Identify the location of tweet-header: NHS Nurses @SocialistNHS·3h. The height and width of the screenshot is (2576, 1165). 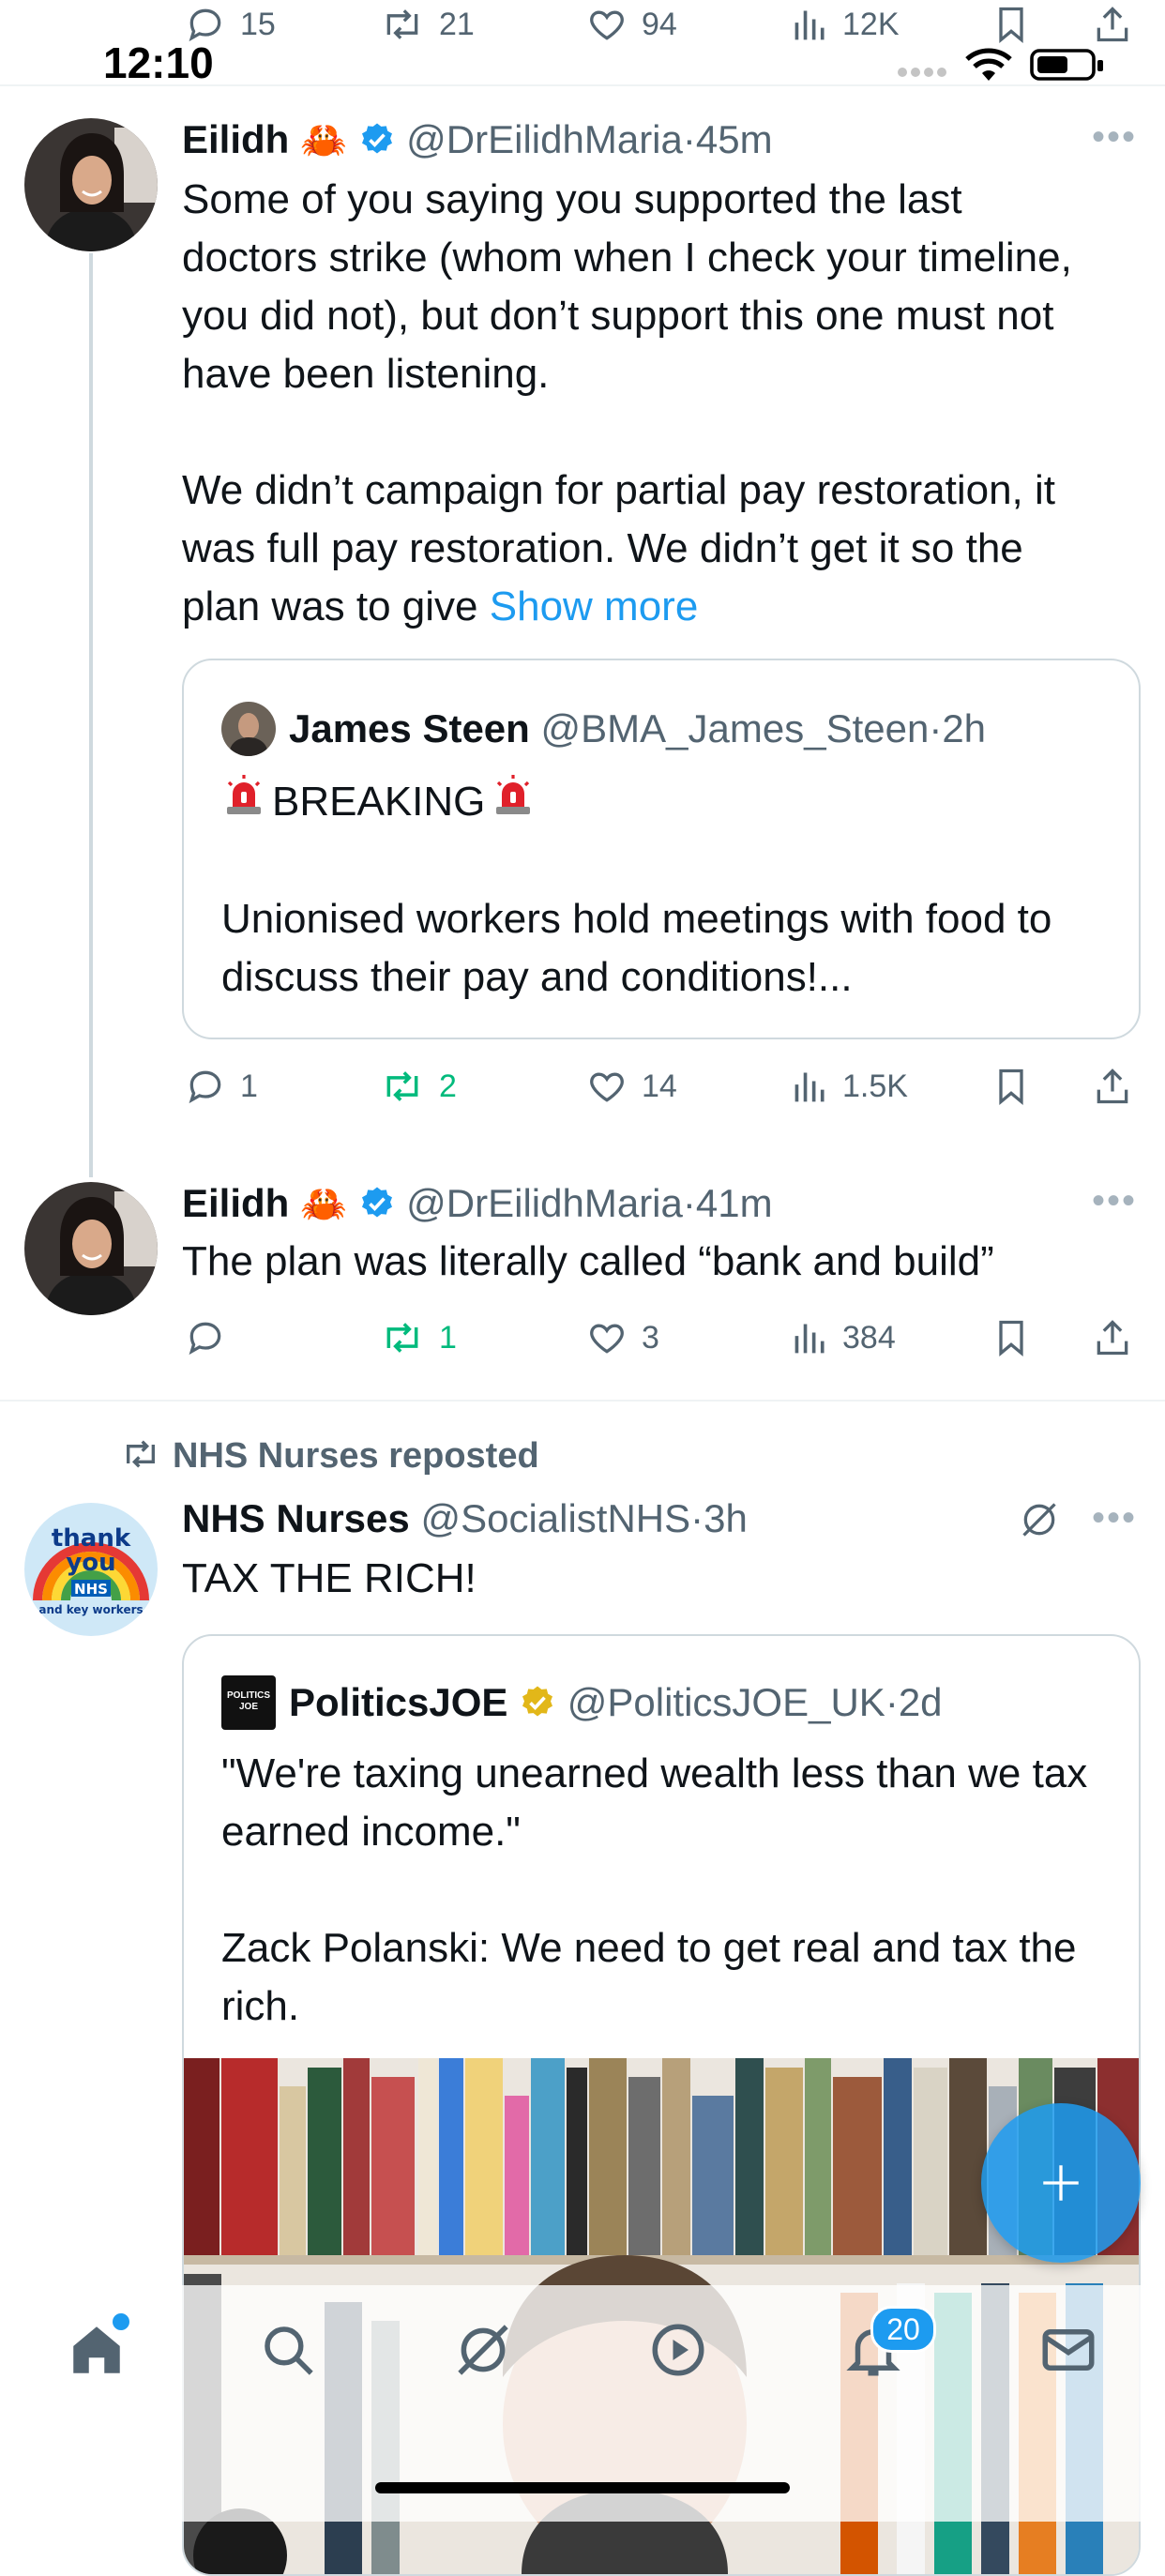
(465, 1519).